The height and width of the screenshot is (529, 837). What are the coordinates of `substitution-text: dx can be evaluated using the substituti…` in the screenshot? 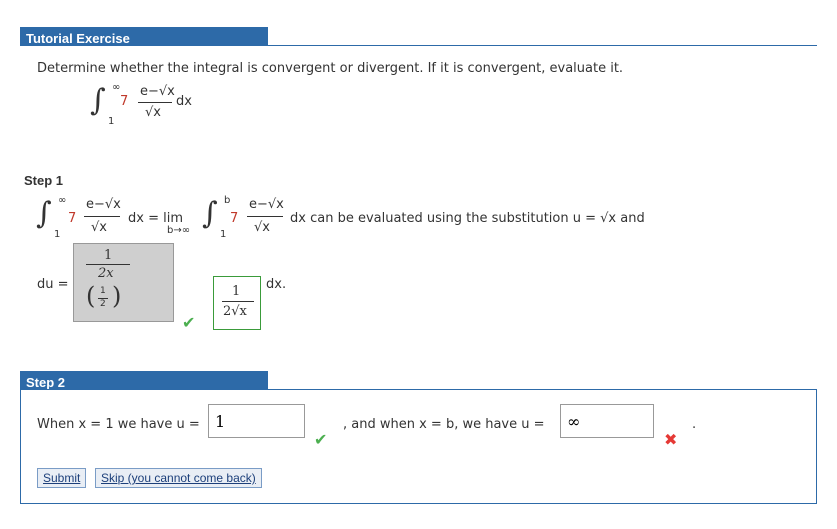 It's located at (467, 218).